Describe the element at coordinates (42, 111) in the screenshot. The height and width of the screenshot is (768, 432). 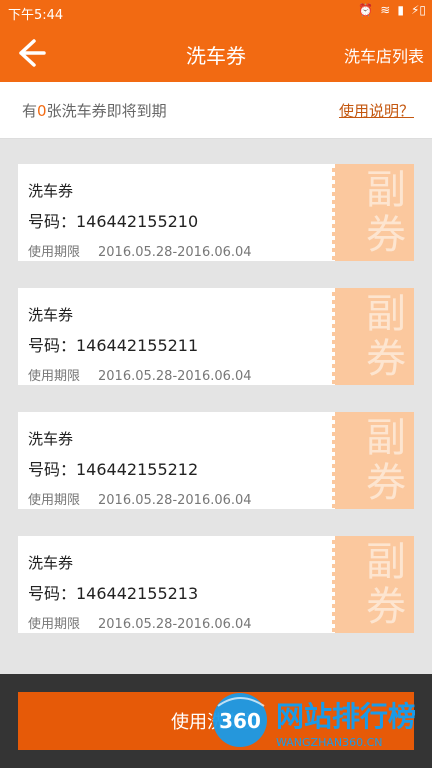
I see `expiry-count: 0` at that location.